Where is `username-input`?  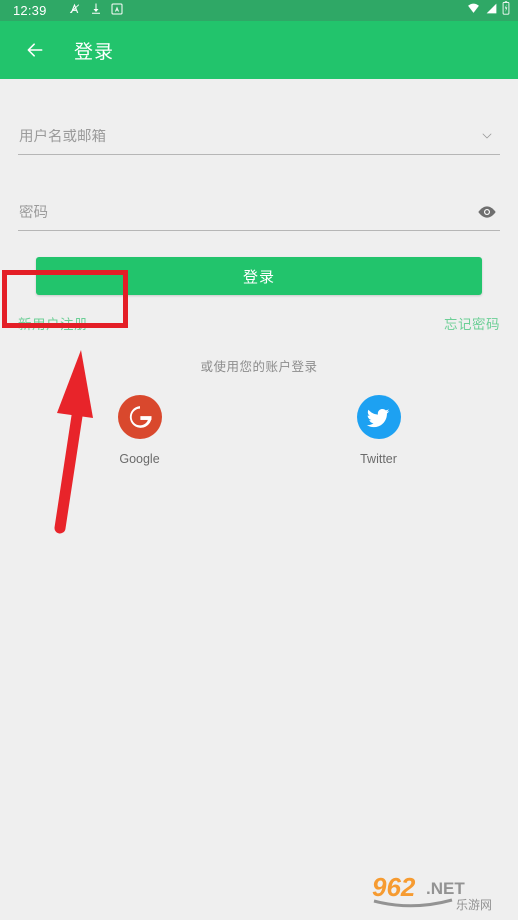
username-input is located at coordinates (259, 141).